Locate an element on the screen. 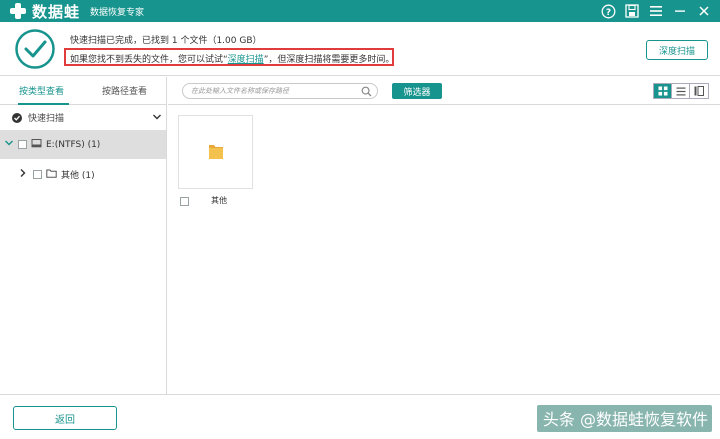  scan-mode-row: 快速扫描 is located at coordinates (83, 117).